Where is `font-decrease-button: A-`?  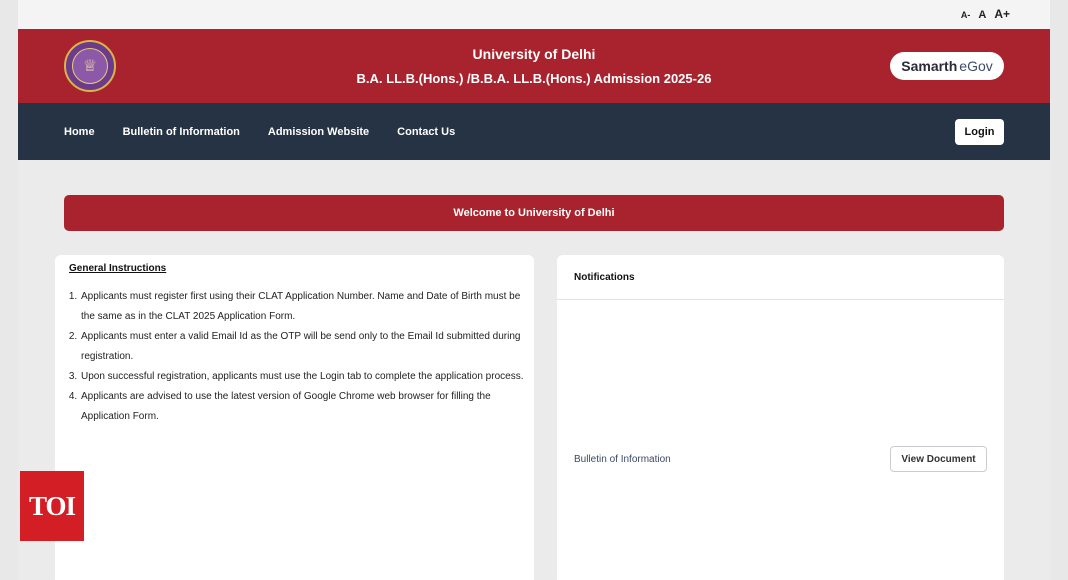
font-decrease-button: A- is located at coordinates (966, 15).